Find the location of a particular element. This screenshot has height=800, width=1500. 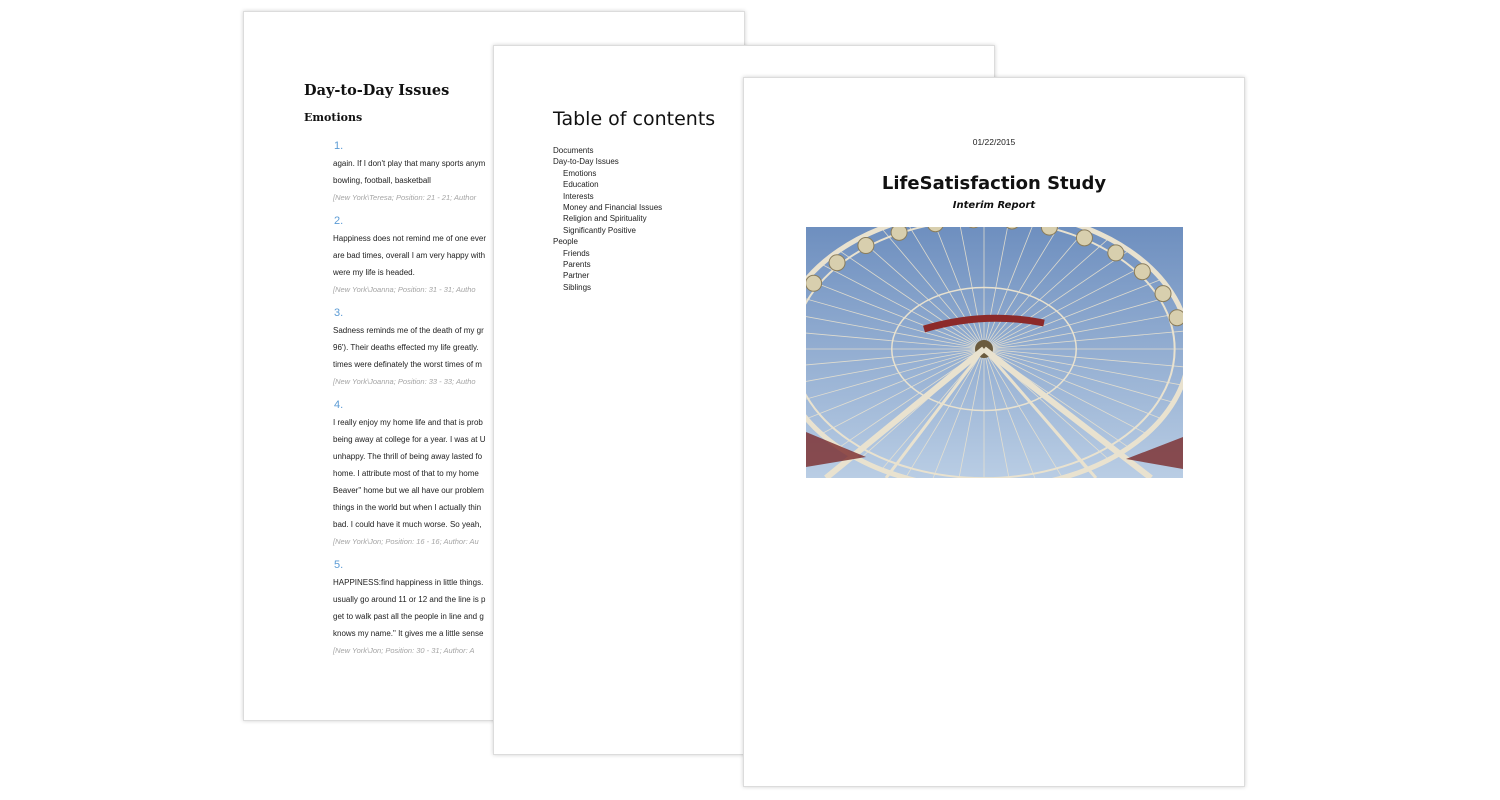

report-date: 01/22/2015 is located at coordinates (994, 142).